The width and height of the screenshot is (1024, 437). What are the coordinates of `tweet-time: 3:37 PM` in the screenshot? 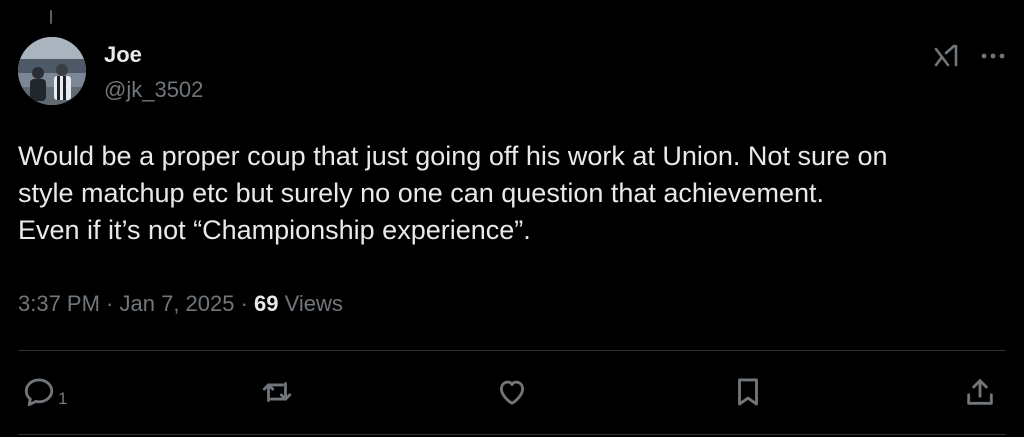 It's located at (59, 303).